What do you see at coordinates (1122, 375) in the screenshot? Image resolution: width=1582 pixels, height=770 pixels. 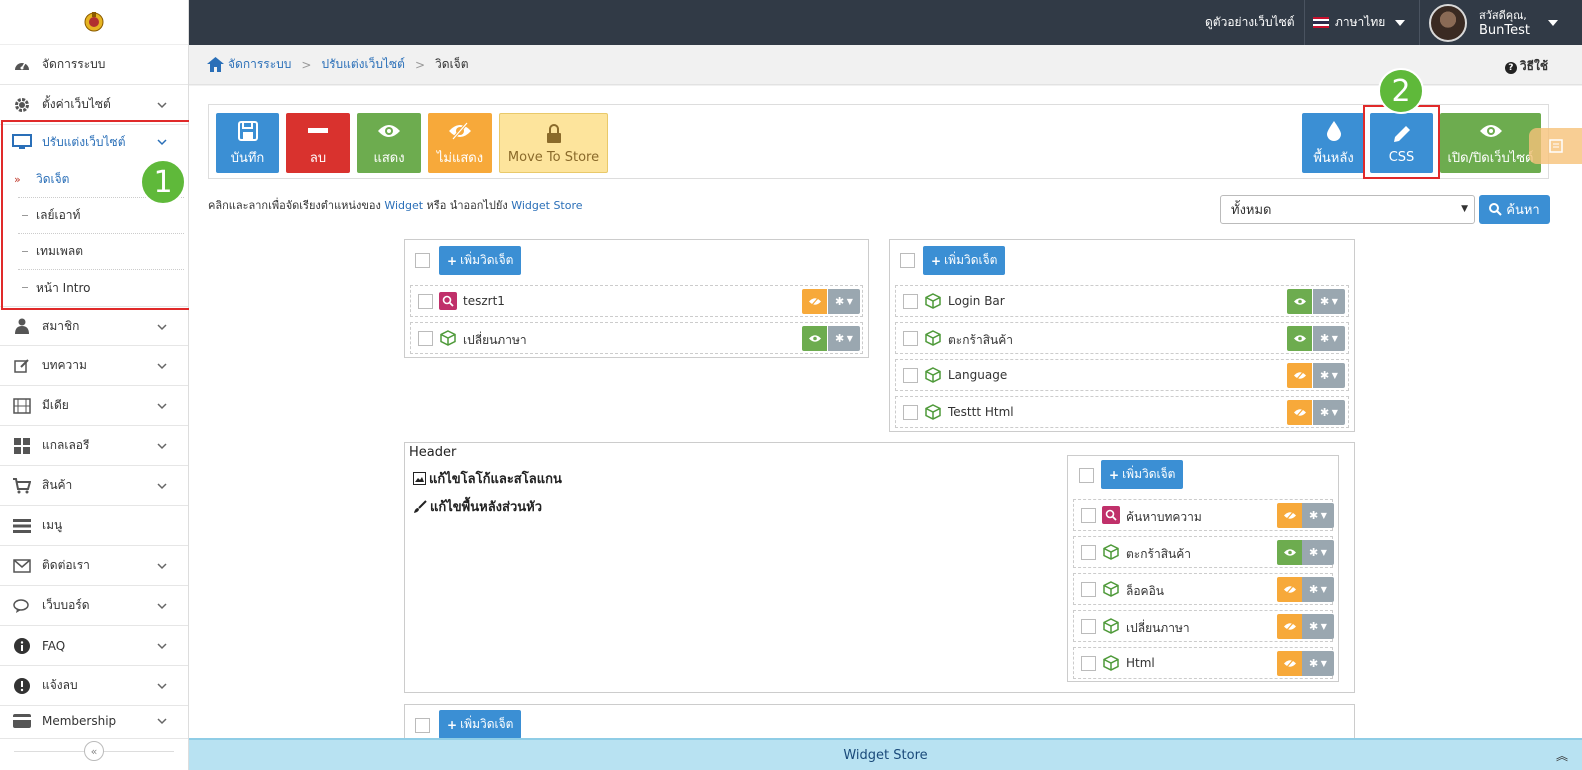 I see `widget-row: Language ✱ ▼` at bounding box center [1122, 375].